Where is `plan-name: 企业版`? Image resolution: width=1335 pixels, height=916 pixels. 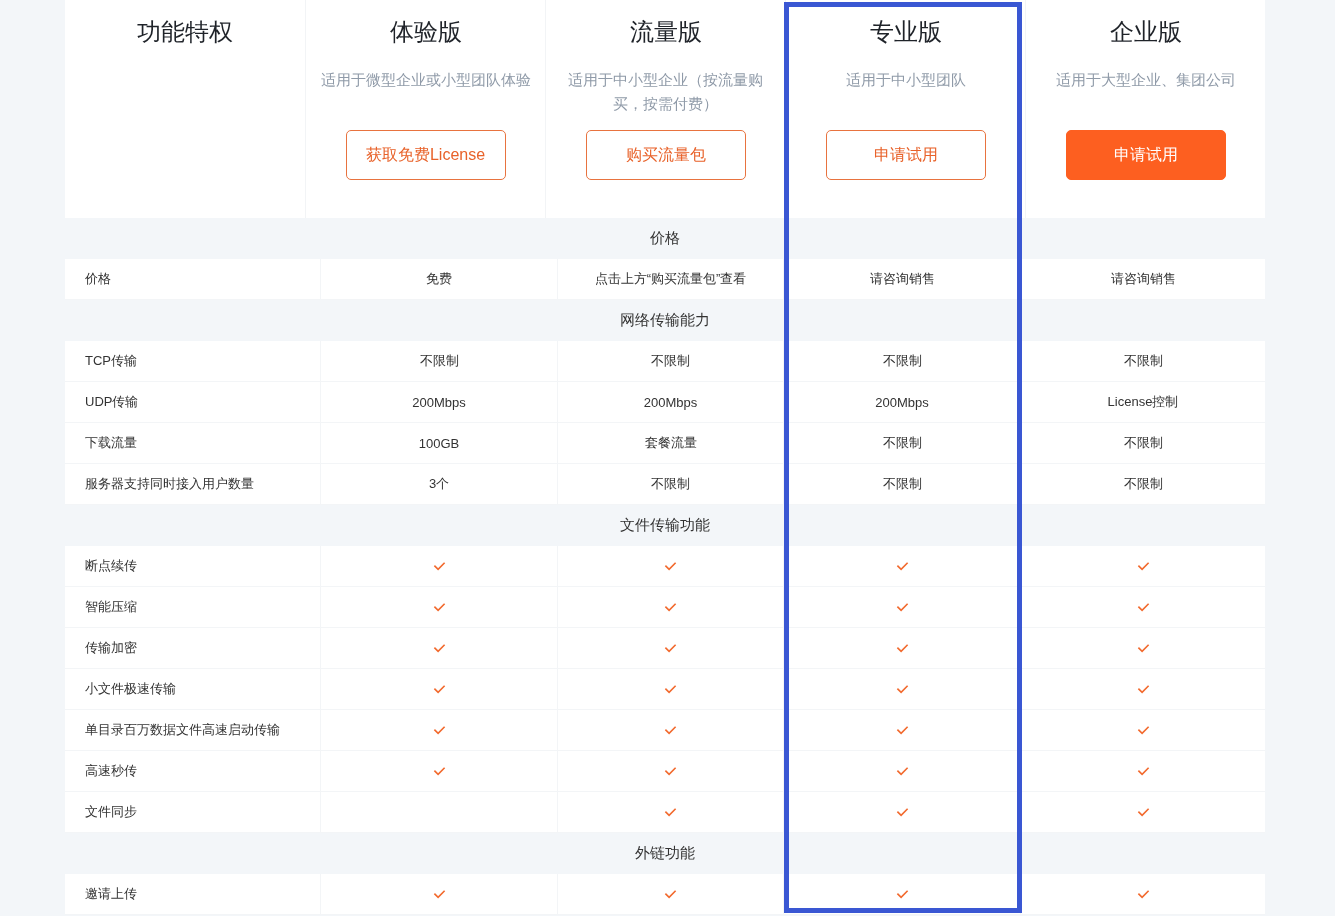
plan-name: 企业版 is located at coordinates (1145, 32).